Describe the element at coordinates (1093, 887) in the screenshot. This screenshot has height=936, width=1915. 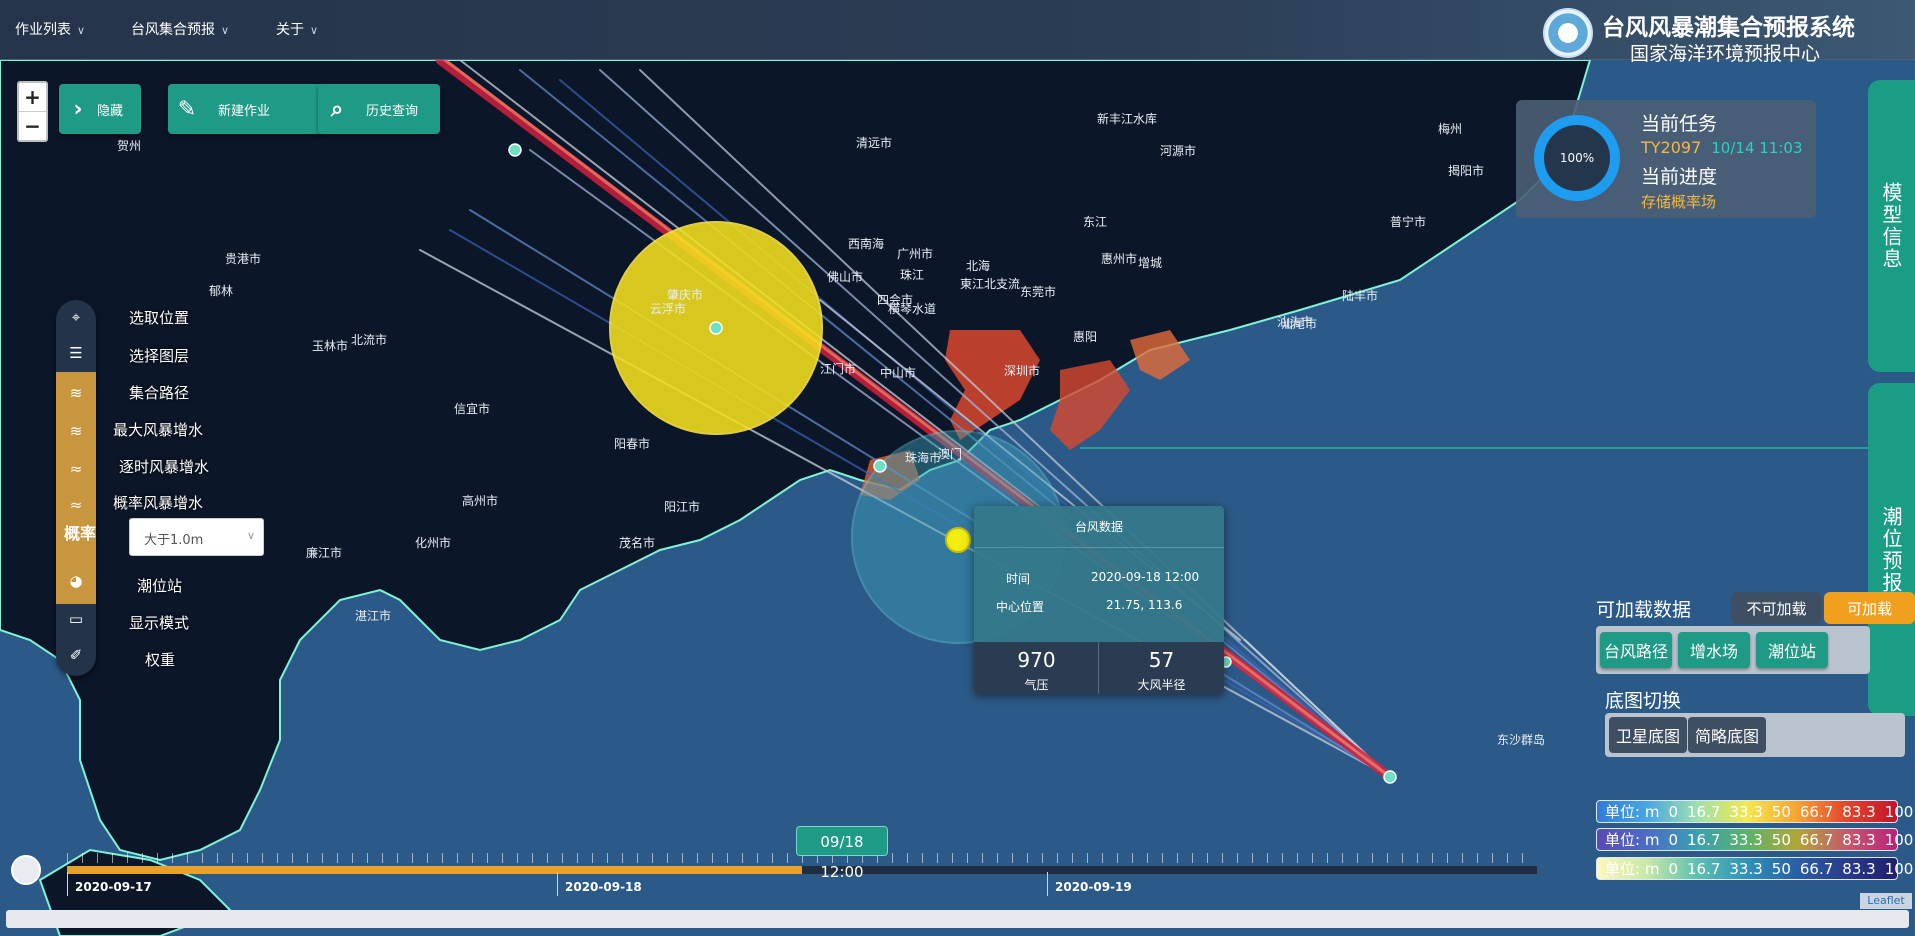
I see `timeline-date: 2020-09-19` at that location.